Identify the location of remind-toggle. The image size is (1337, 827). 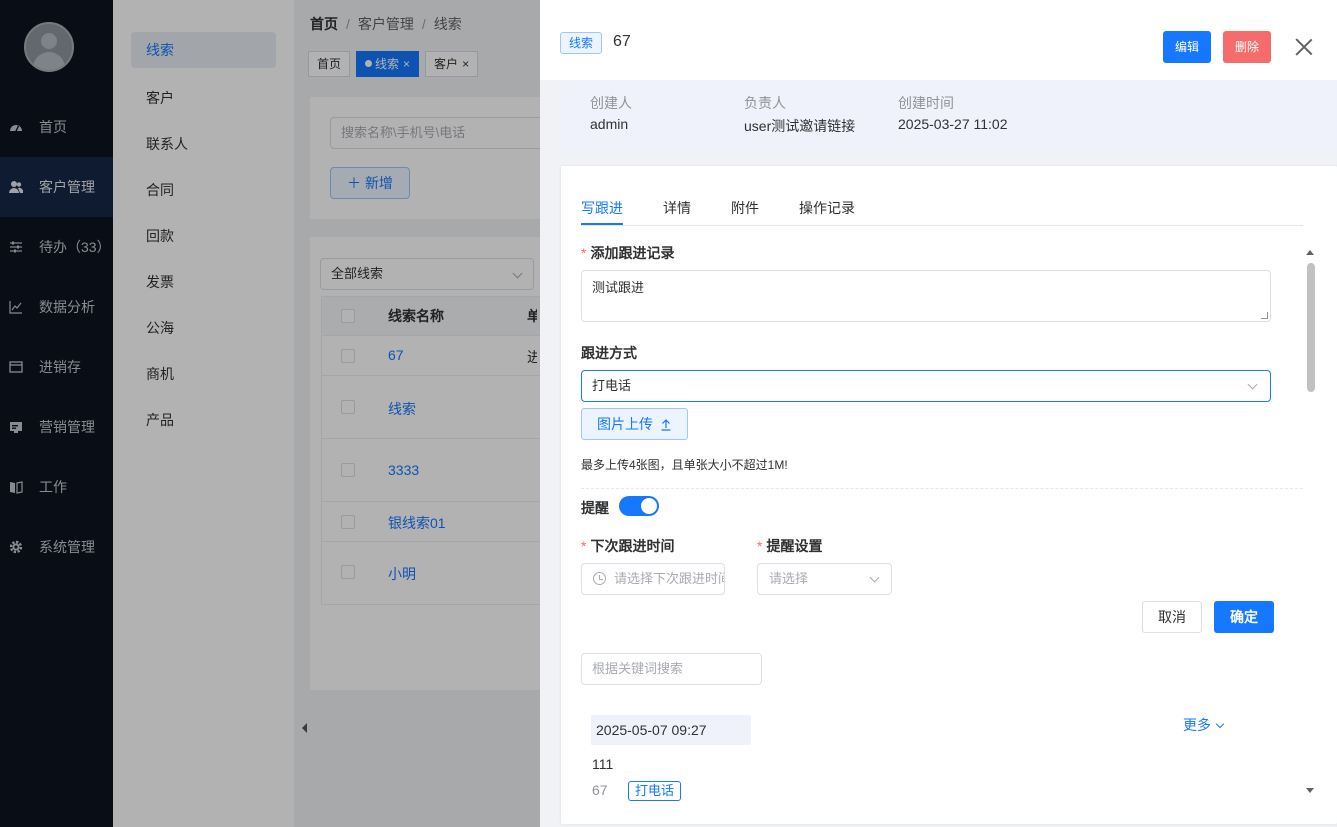
(639, 506).